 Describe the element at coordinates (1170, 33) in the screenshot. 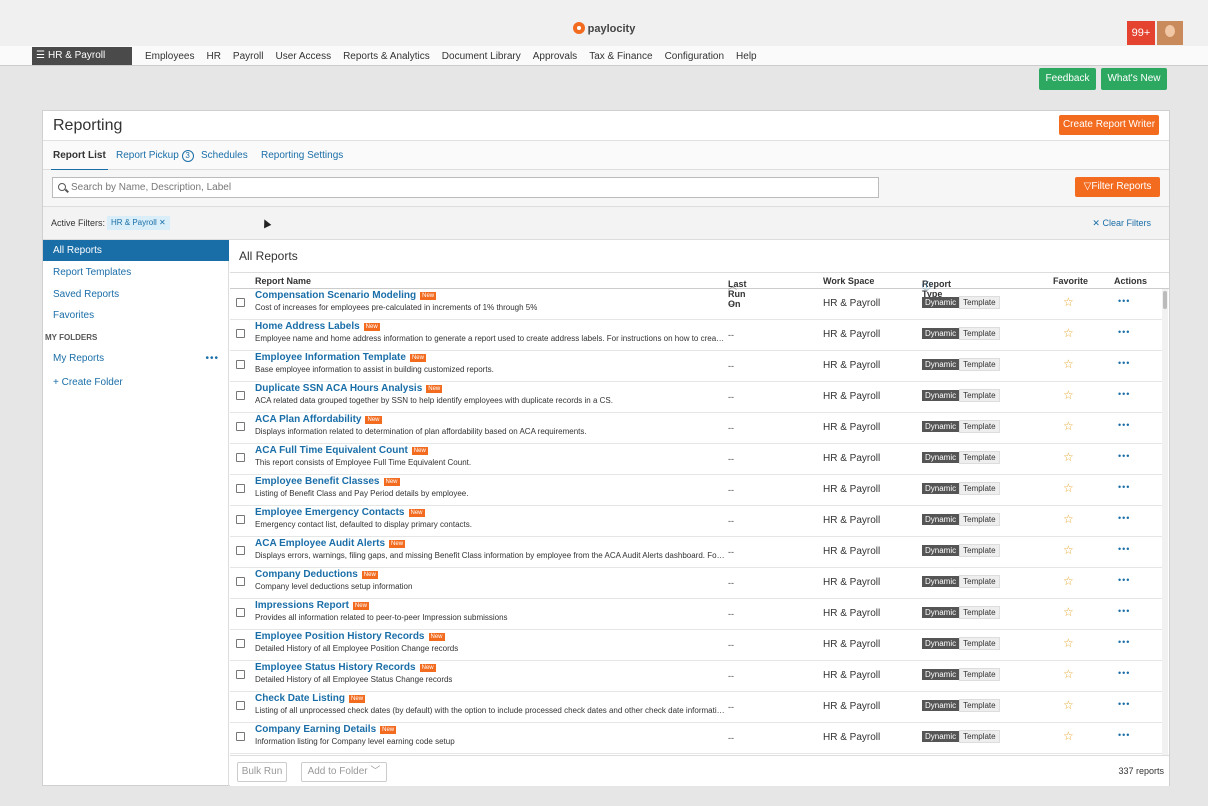

I see `avatar` at that location.